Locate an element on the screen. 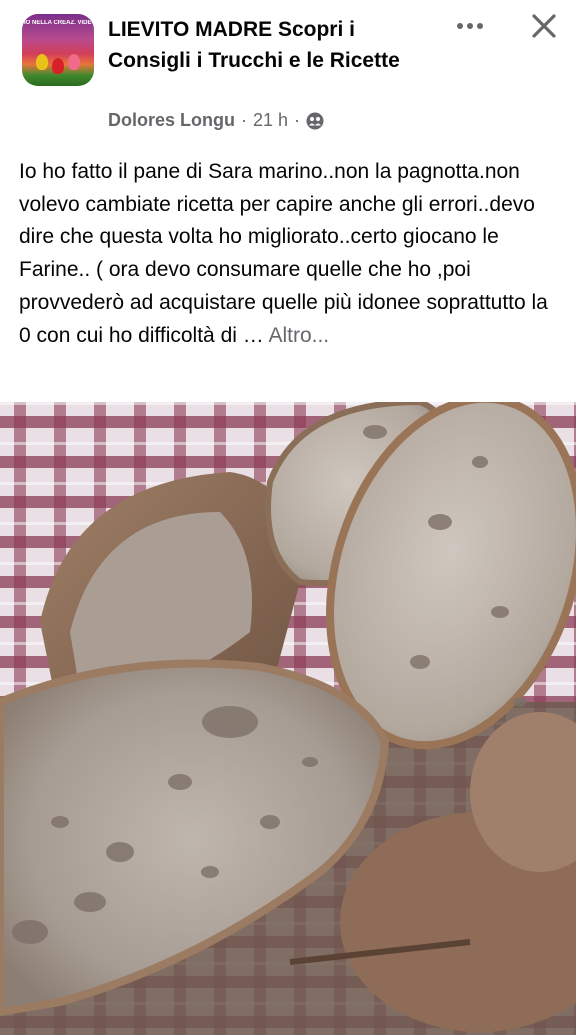 This screenshot has width=576, height=1035. group-members-icon is located at coordinates (315, 121).